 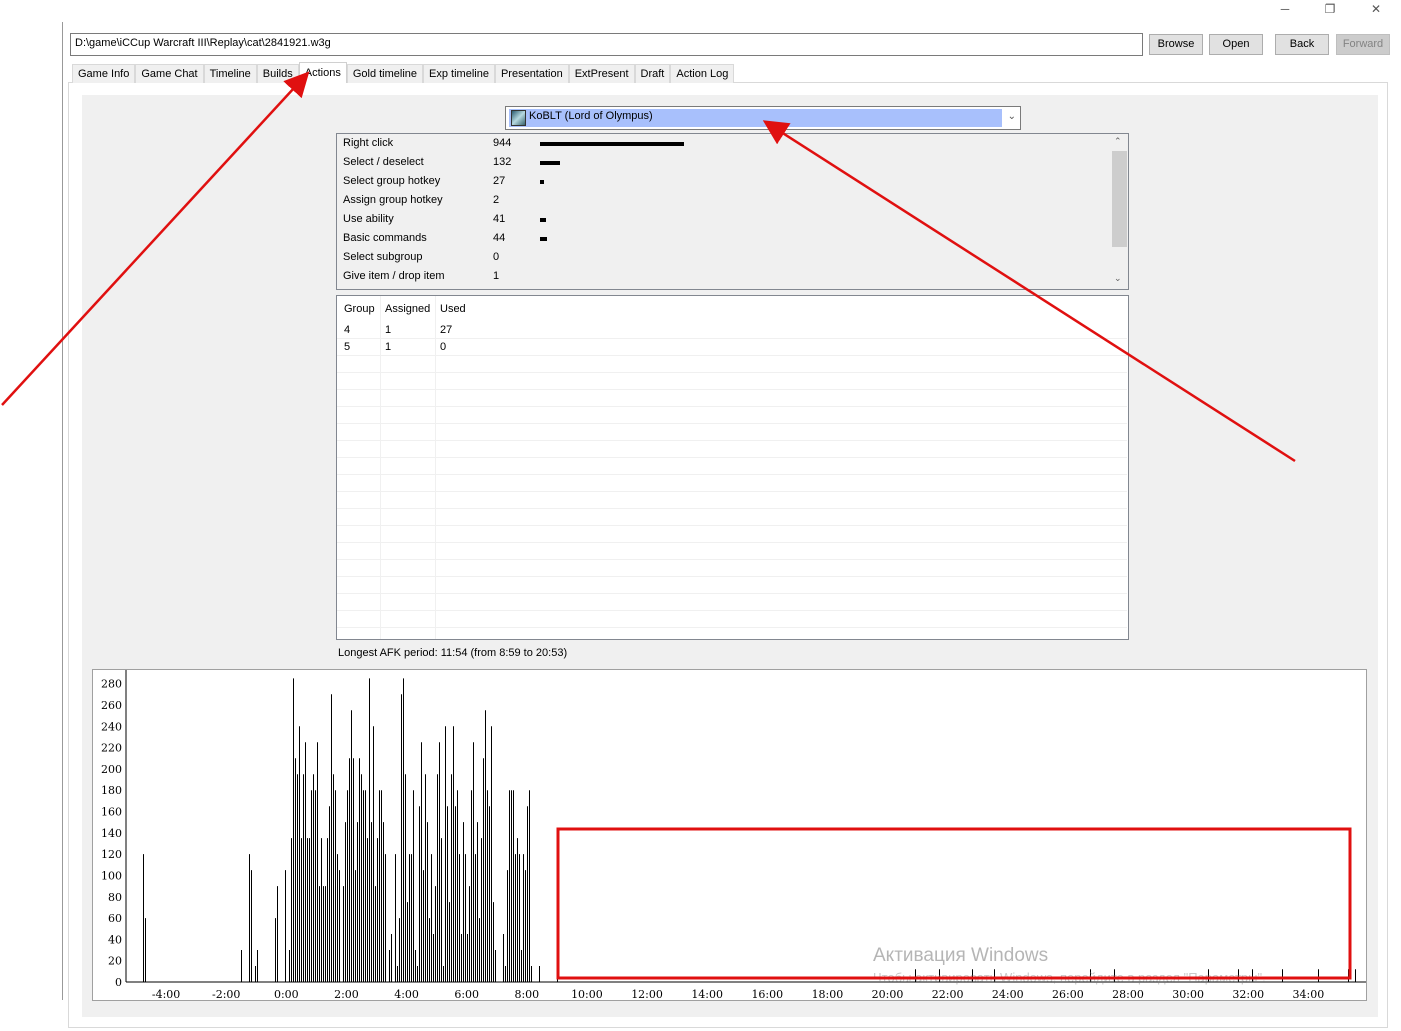 What do you see at coordinates (111, 726) in the screenshot?
I see `y-tick-label: 240` at bounding box center [111, 726].